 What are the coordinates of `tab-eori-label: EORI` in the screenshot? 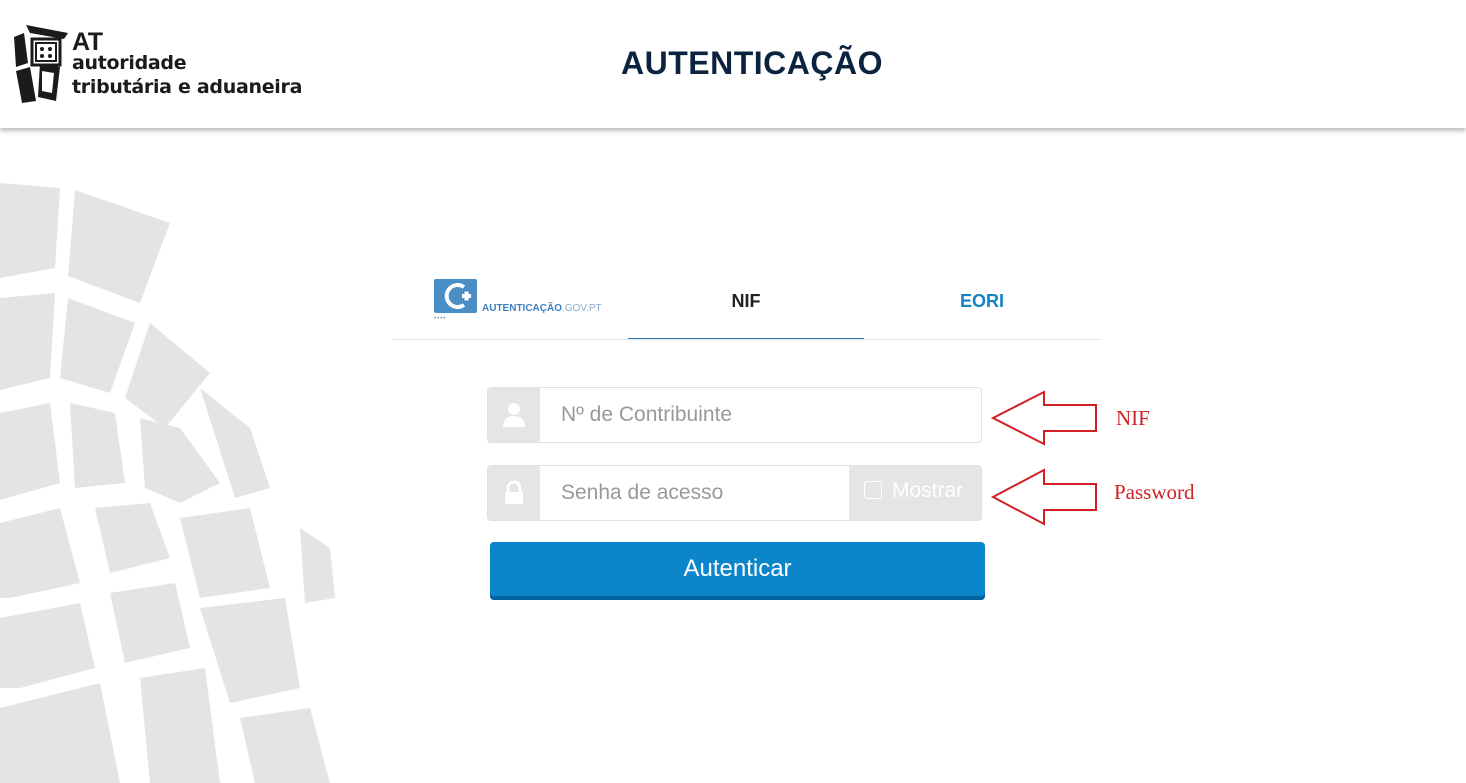 It's located at (981, 301).